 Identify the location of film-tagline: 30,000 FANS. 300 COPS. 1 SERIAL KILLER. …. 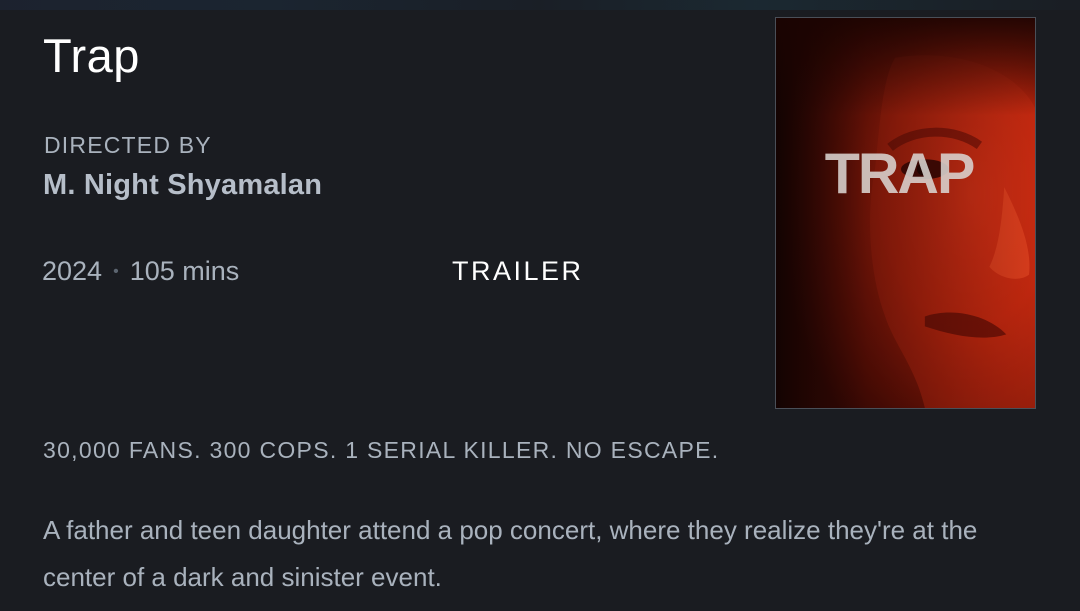
(381, 450).